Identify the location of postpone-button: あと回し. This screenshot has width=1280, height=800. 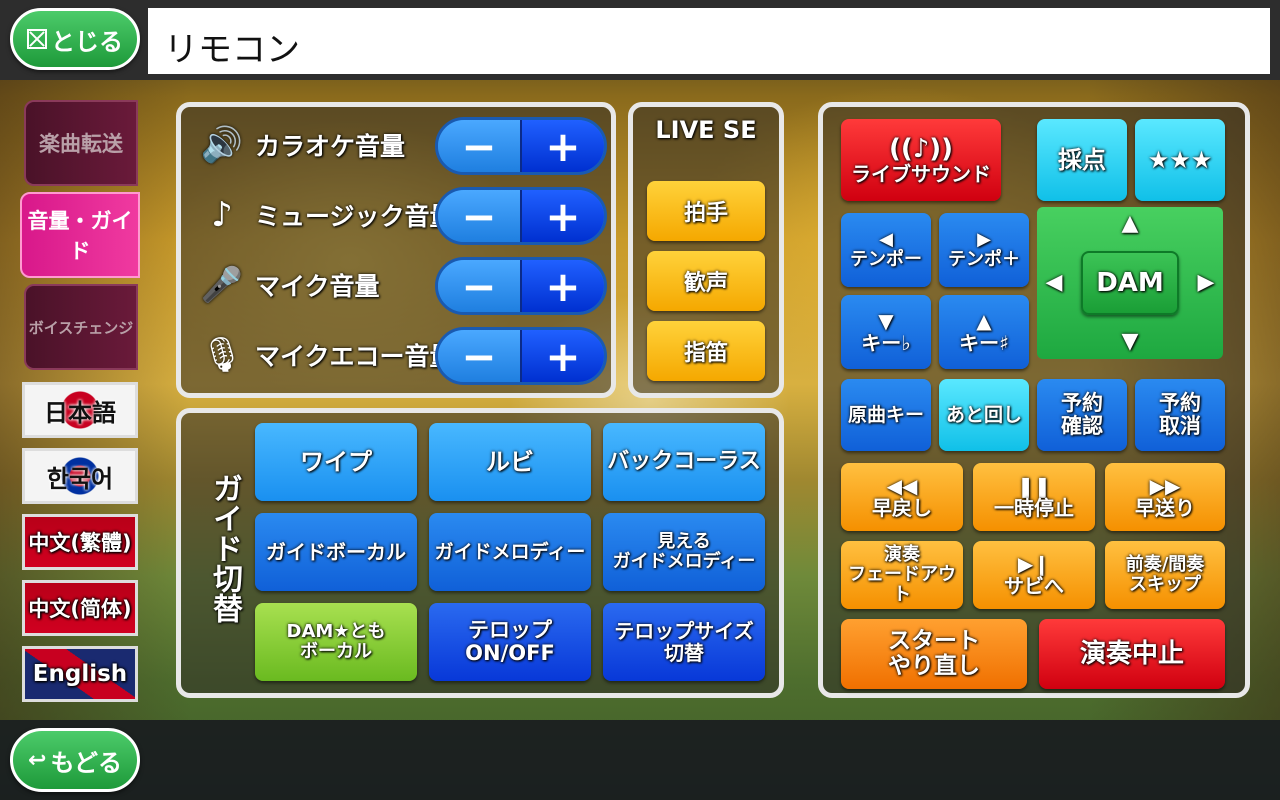
(984, 415).